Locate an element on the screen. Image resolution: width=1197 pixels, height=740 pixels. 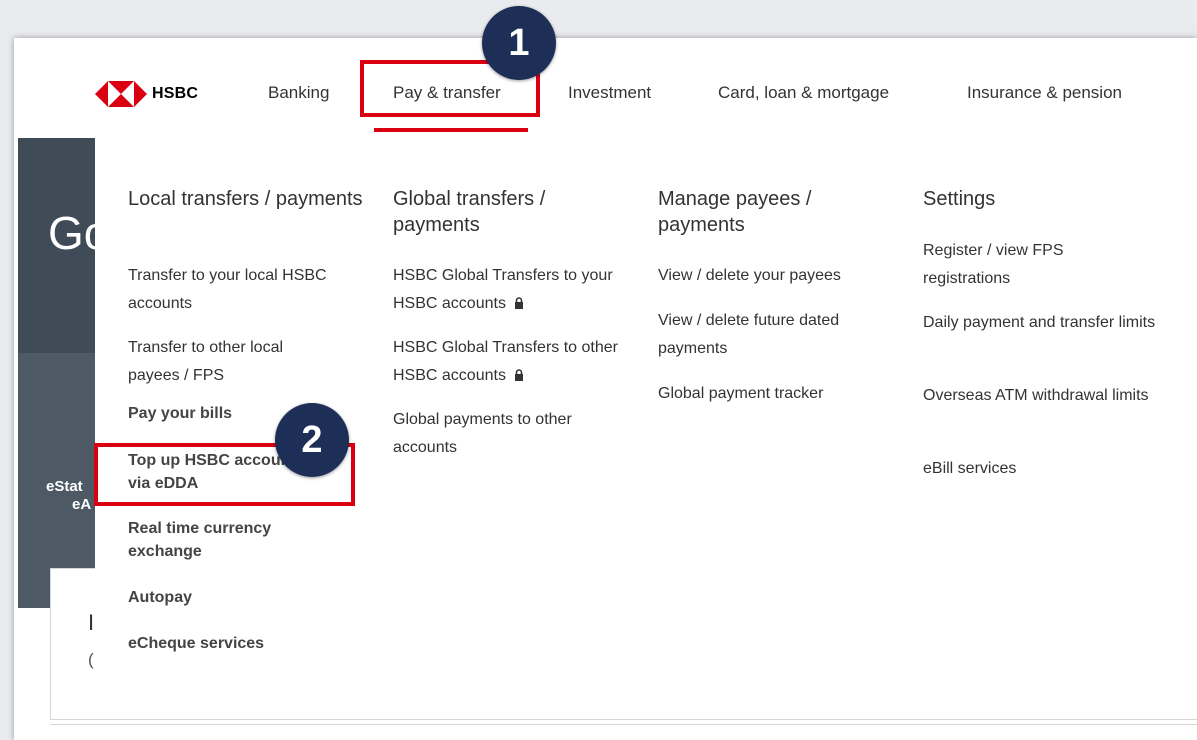
menu-link-transfer-local-hsbc: Transfer to your local HSBC accounts is located at coordinates (246, 290).